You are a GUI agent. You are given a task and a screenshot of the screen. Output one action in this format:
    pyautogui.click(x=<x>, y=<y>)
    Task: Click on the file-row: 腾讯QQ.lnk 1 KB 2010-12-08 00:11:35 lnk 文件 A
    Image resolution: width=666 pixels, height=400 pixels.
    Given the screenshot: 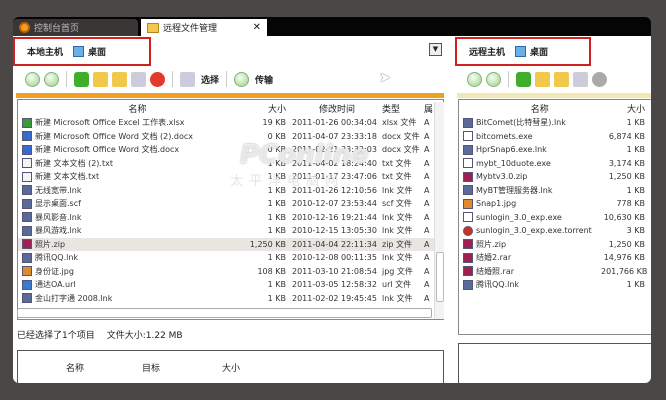 What is the action you would take?
    pyautogui.click(x=230, y=258)
    